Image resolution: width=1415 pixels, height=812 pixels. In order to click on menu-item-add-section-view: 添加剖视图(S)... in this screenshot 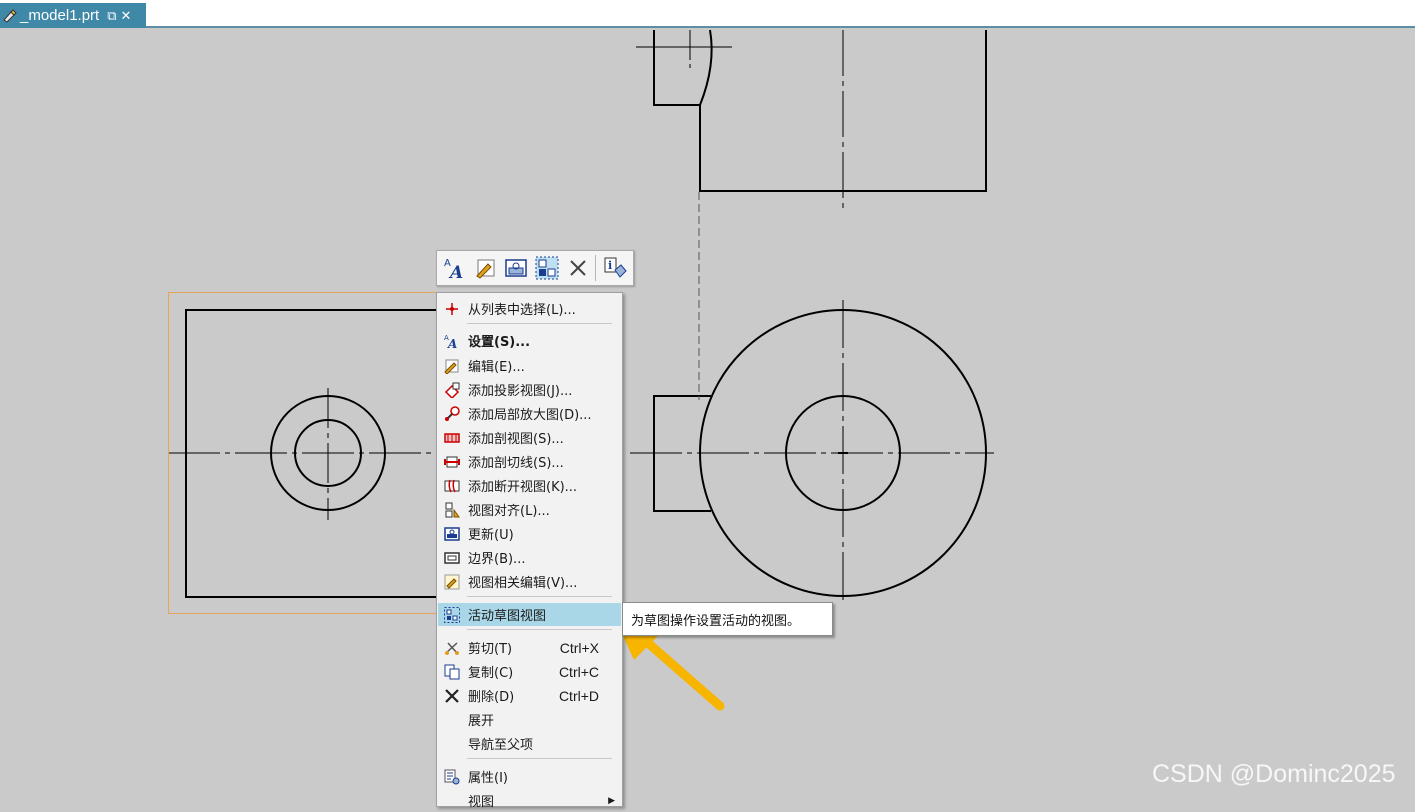, I will do `click(529, 437)`.